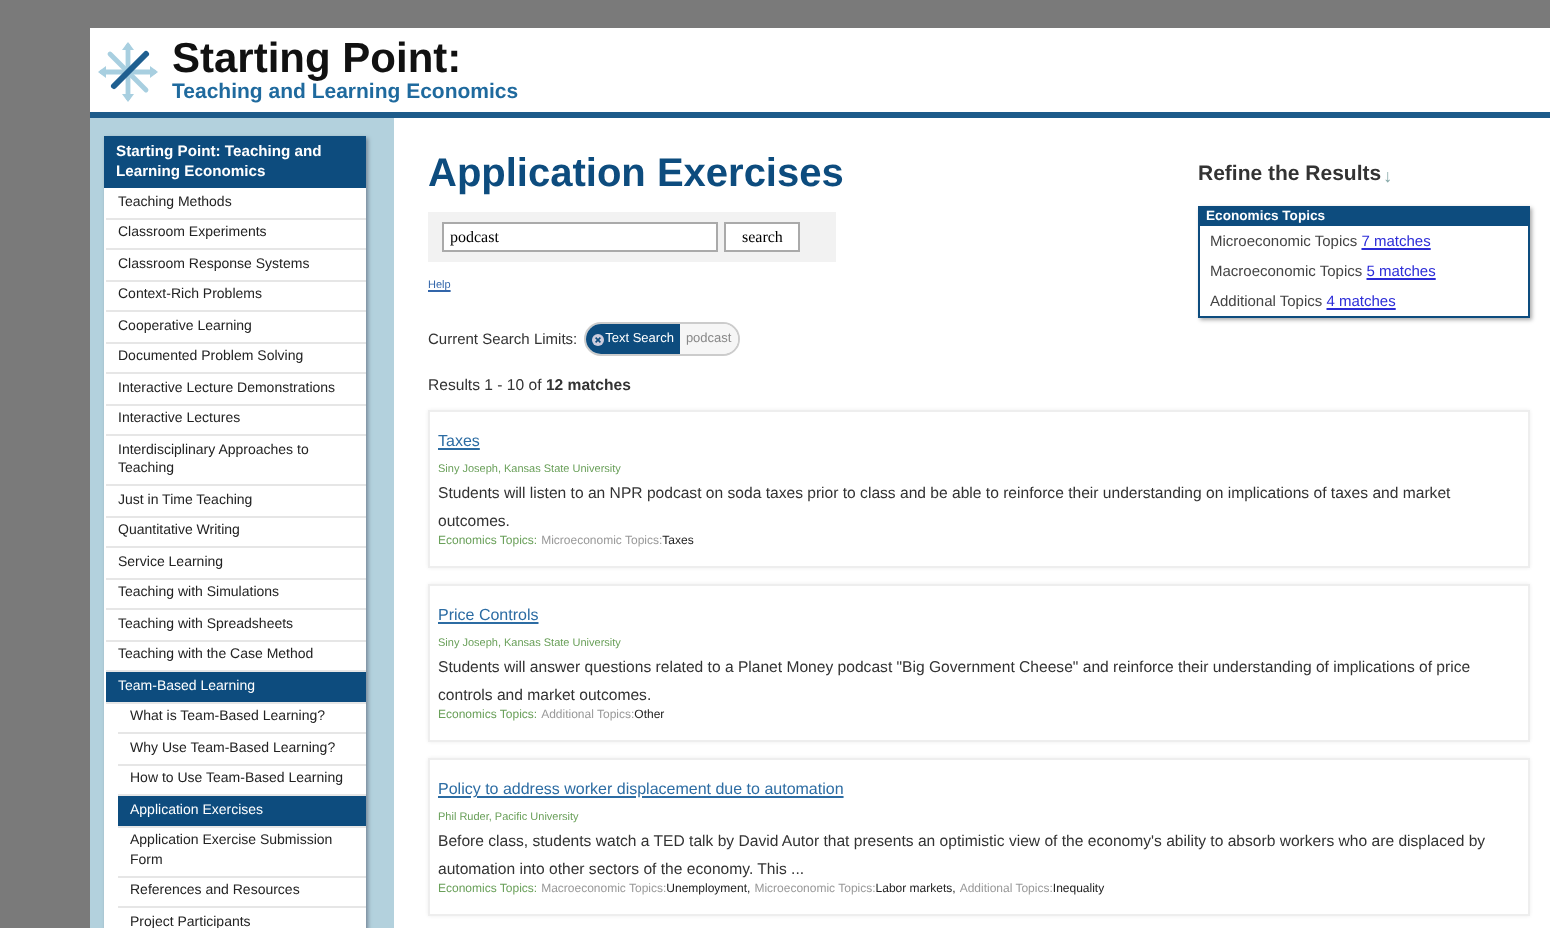  I want to click on site-title: Starting Point:, so click(318, 59).